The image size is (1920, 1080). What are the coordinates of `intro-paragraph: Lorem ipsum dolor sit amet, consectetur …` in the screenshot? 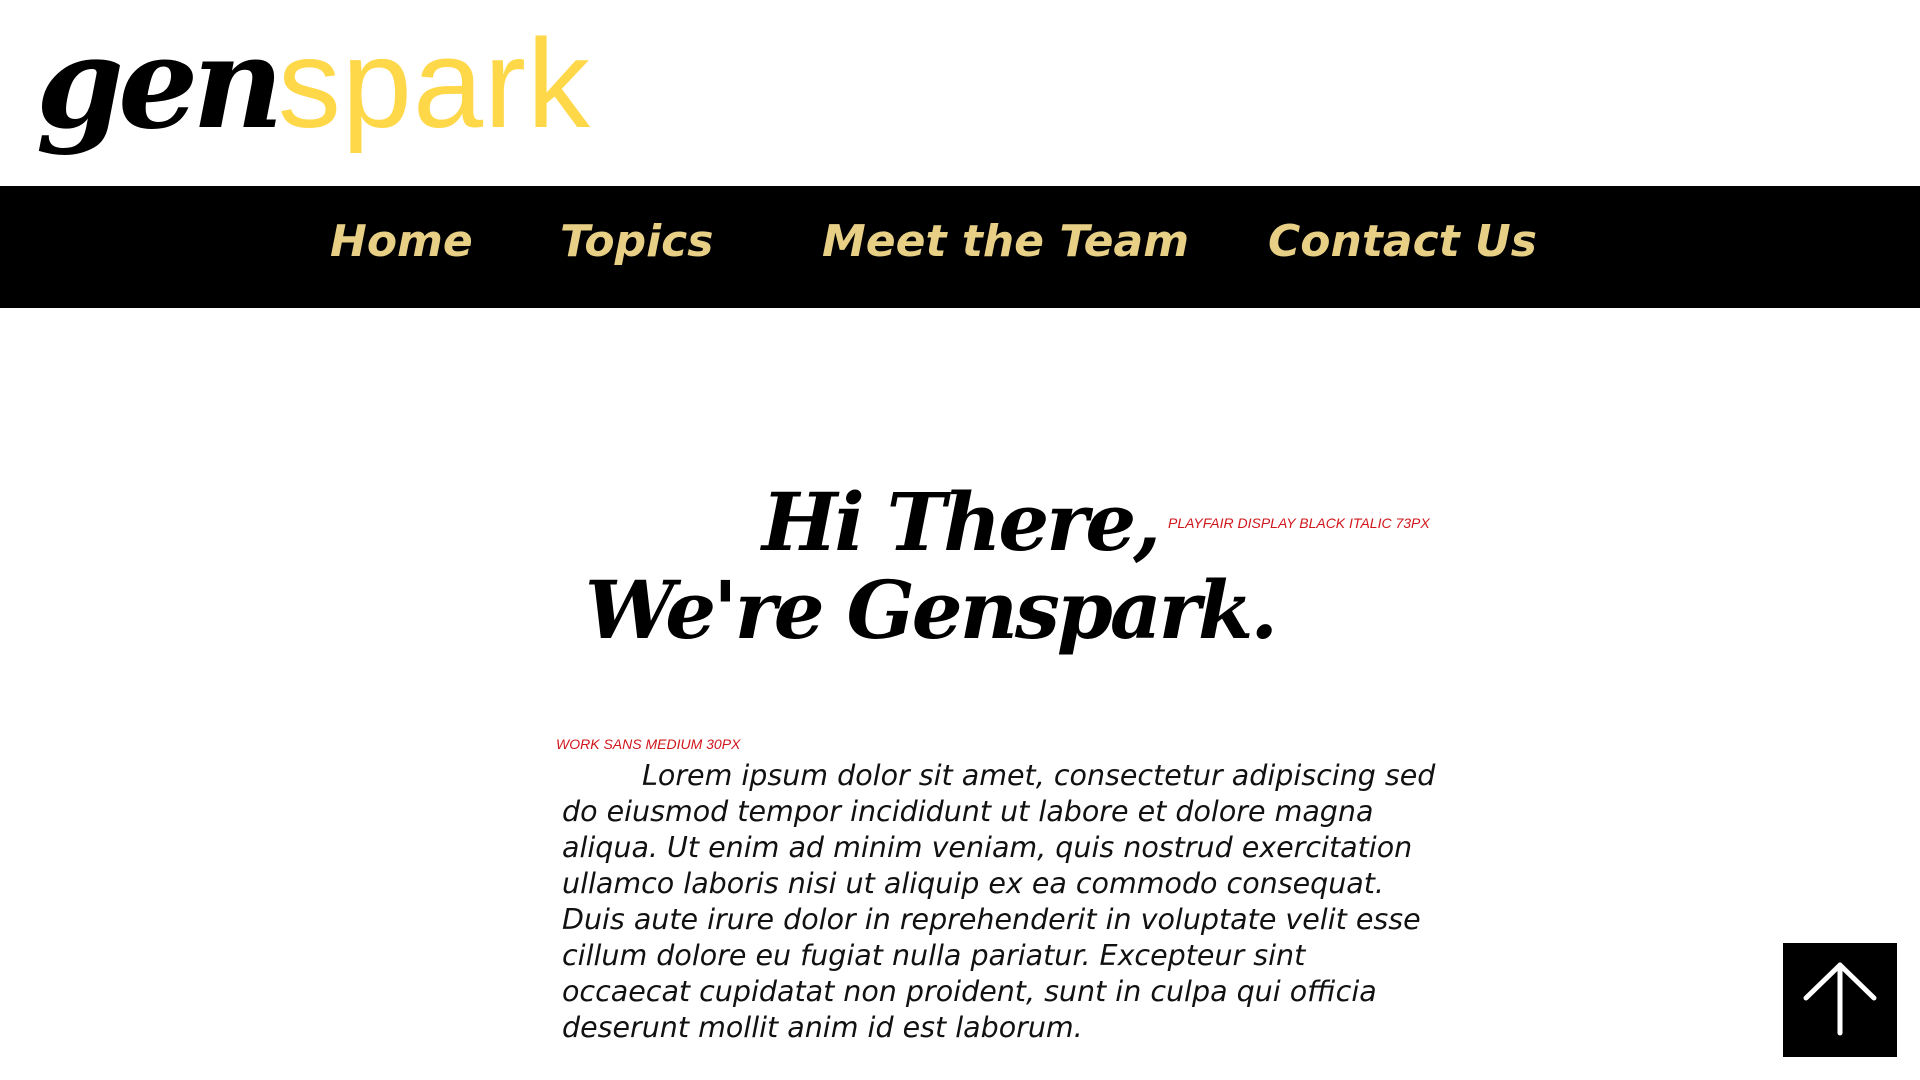 It's located at (999, 901).